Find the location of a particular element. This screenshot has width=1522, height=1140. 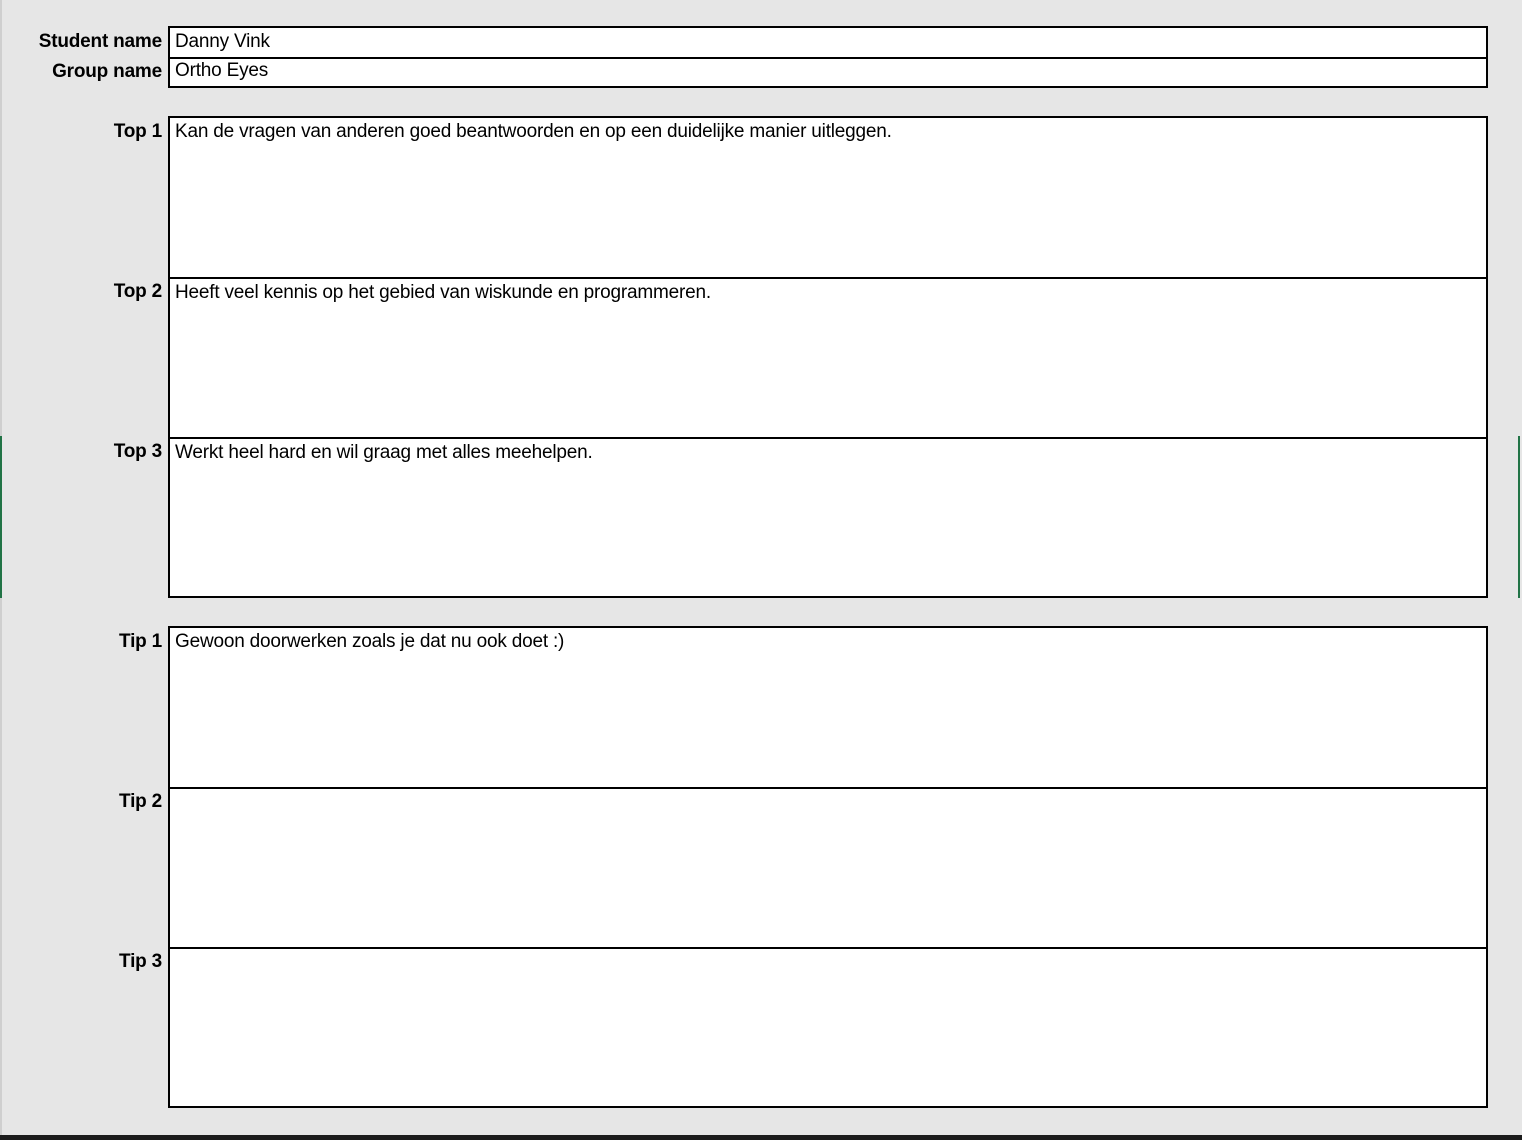

group-name-label: Group name is located at coordinates (107, 71).